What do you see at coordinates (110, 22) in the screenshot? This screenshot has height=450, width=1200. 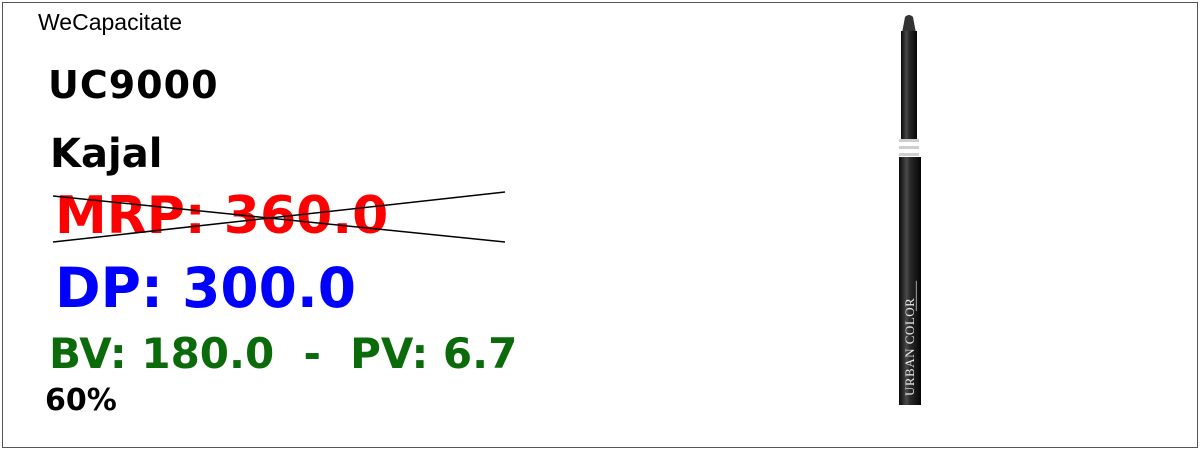 I see `brand-name: WeCapacitate` at bounding box center [110, 22].